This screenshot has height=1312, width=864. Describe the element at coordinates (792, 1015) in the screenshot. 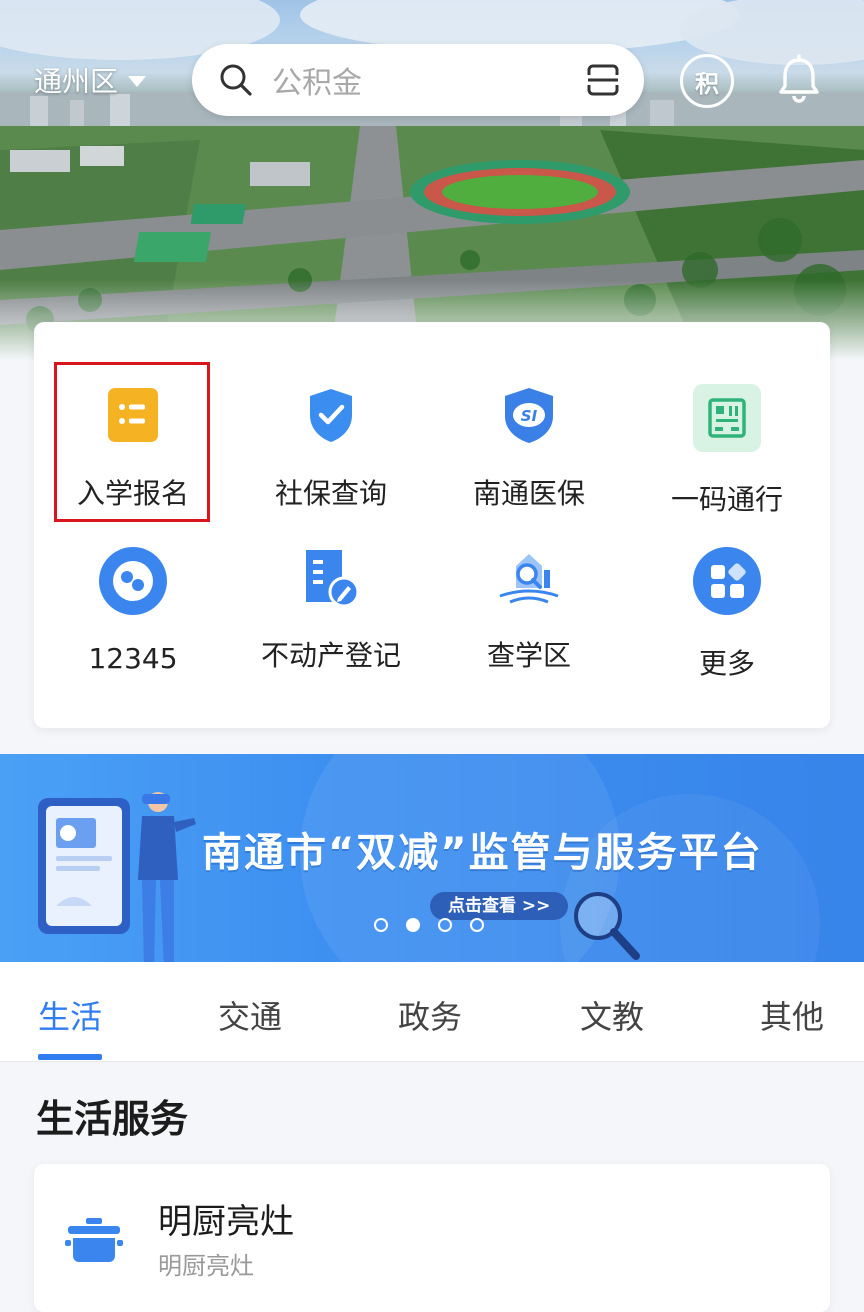

I see `tab-other: 其他` at that location.